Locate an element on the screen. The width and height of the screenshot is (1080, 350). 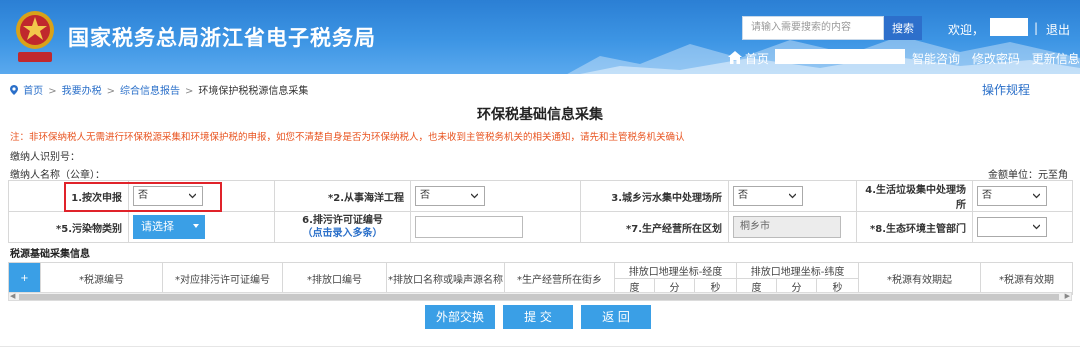
col-valid-from: *税源有效期起 is located at coordinates (920, 278).